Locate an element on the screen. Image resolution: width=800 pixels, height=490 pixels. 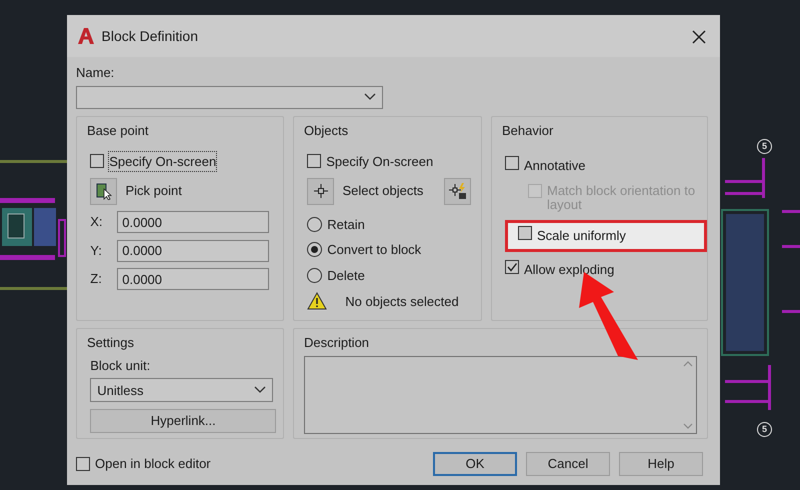
cursor-icon is located at coordinates (103, 191).